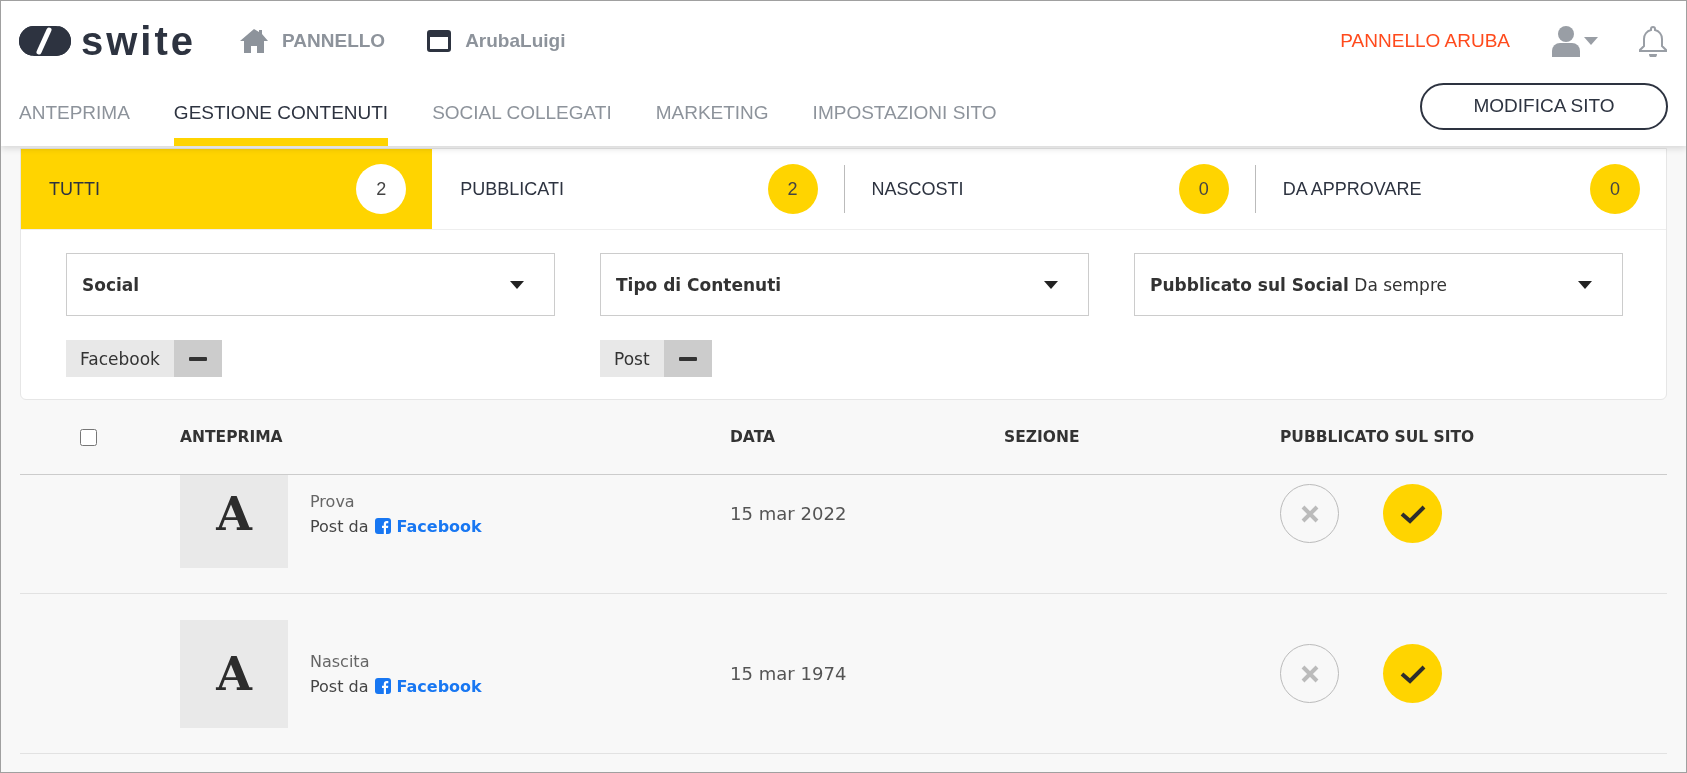 The width and height of the screenshot is (1687, 773). What do you see at coordinates (333, 501) in the screenshot?
I see `post-title: Prova` at bounding box center [333, 501].